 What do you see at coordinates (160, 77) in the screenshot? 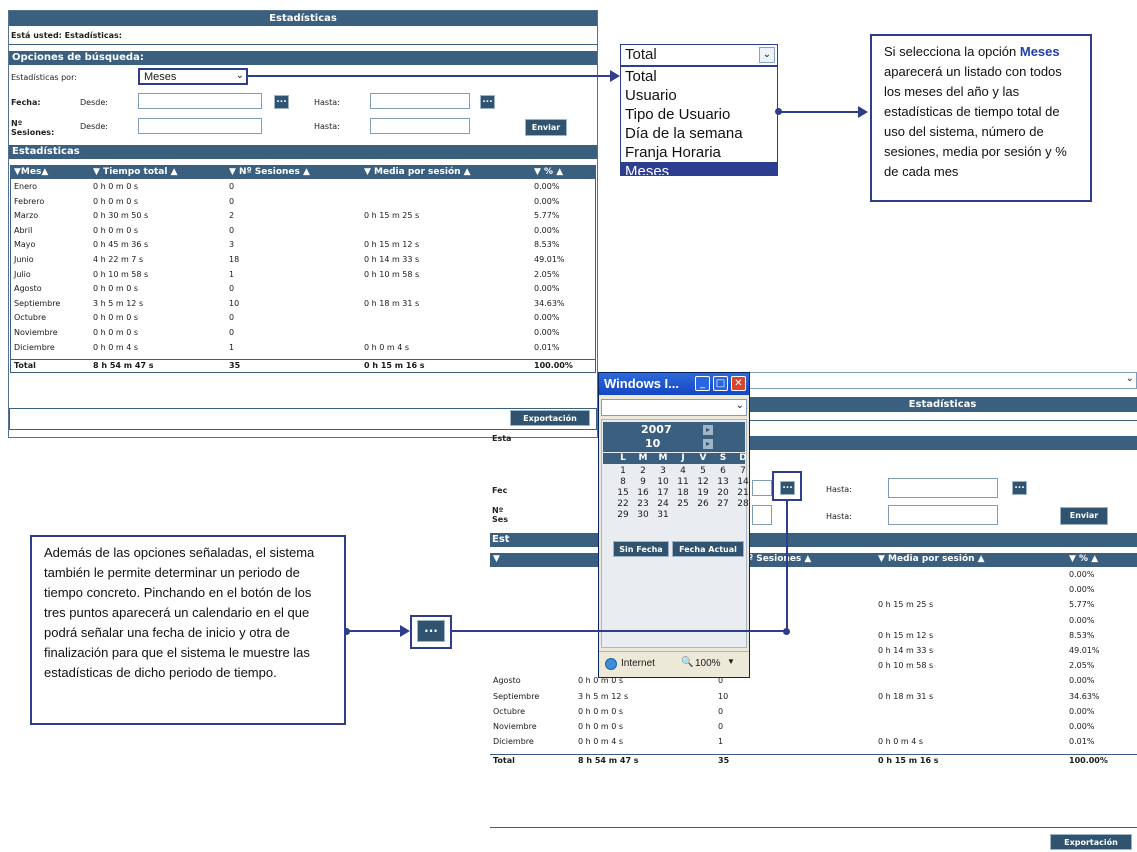
I see `stats-by-value: Meses` at bounding box center [160, 77].